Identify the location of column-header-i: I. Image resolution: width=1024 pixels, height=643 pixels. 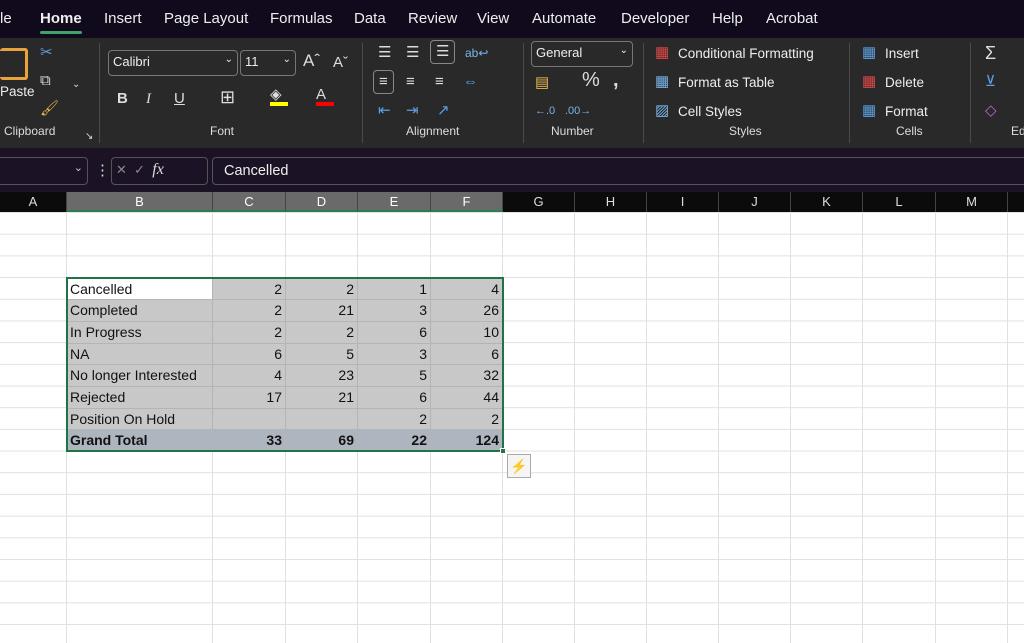
(683, 202).